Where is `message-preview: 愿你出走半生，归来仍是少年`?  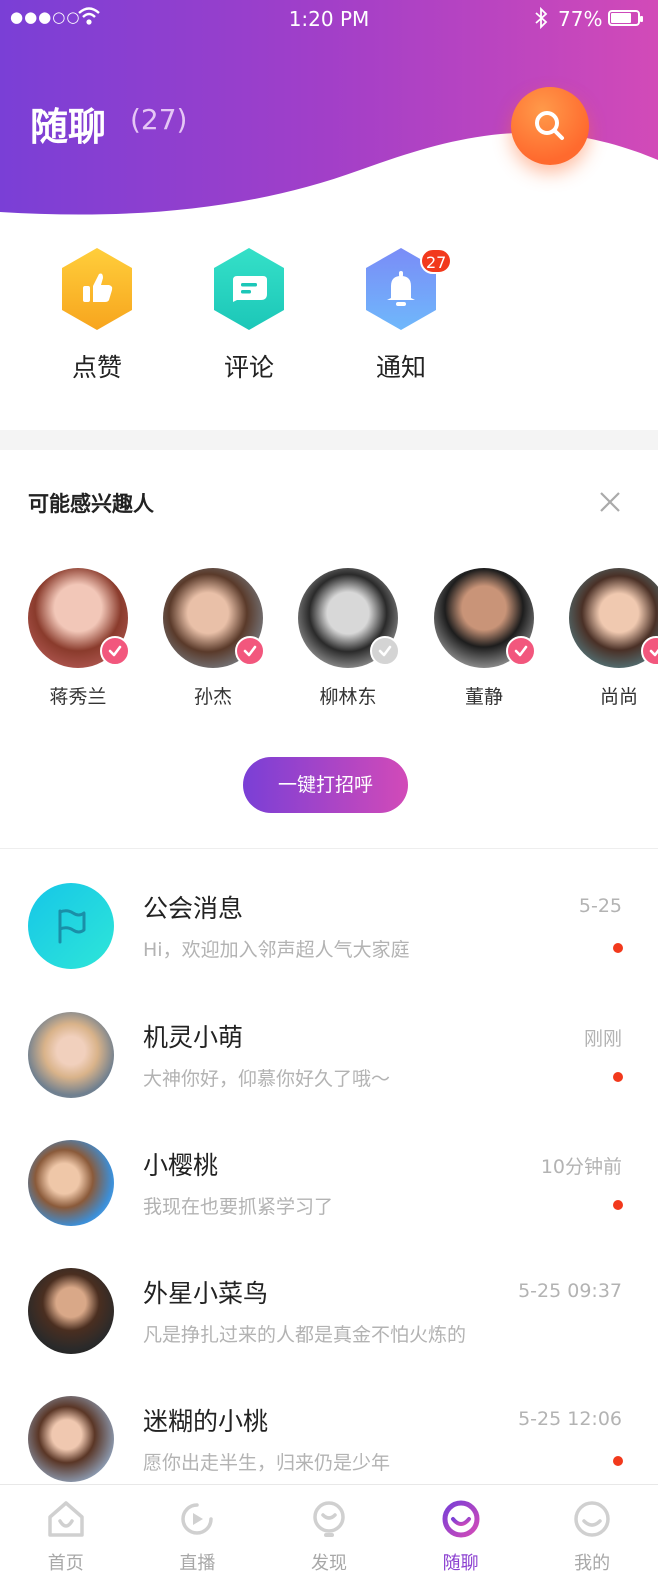 message-preview: 愿你出走半生，归来仍是少年 is located at coordinates (267, 1463).